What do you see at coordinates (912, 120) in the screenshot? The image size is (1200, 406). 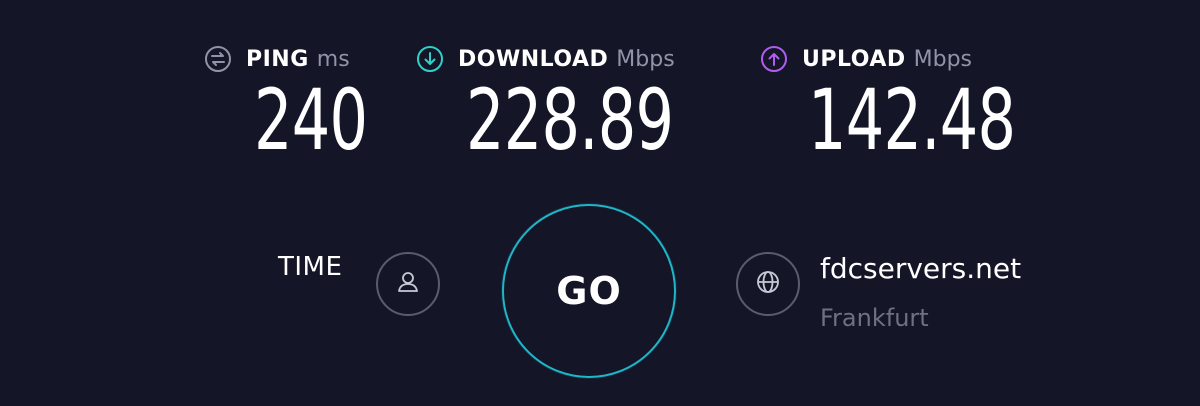 I see `upload-value: 142.48` at bounding box center [912, 120].